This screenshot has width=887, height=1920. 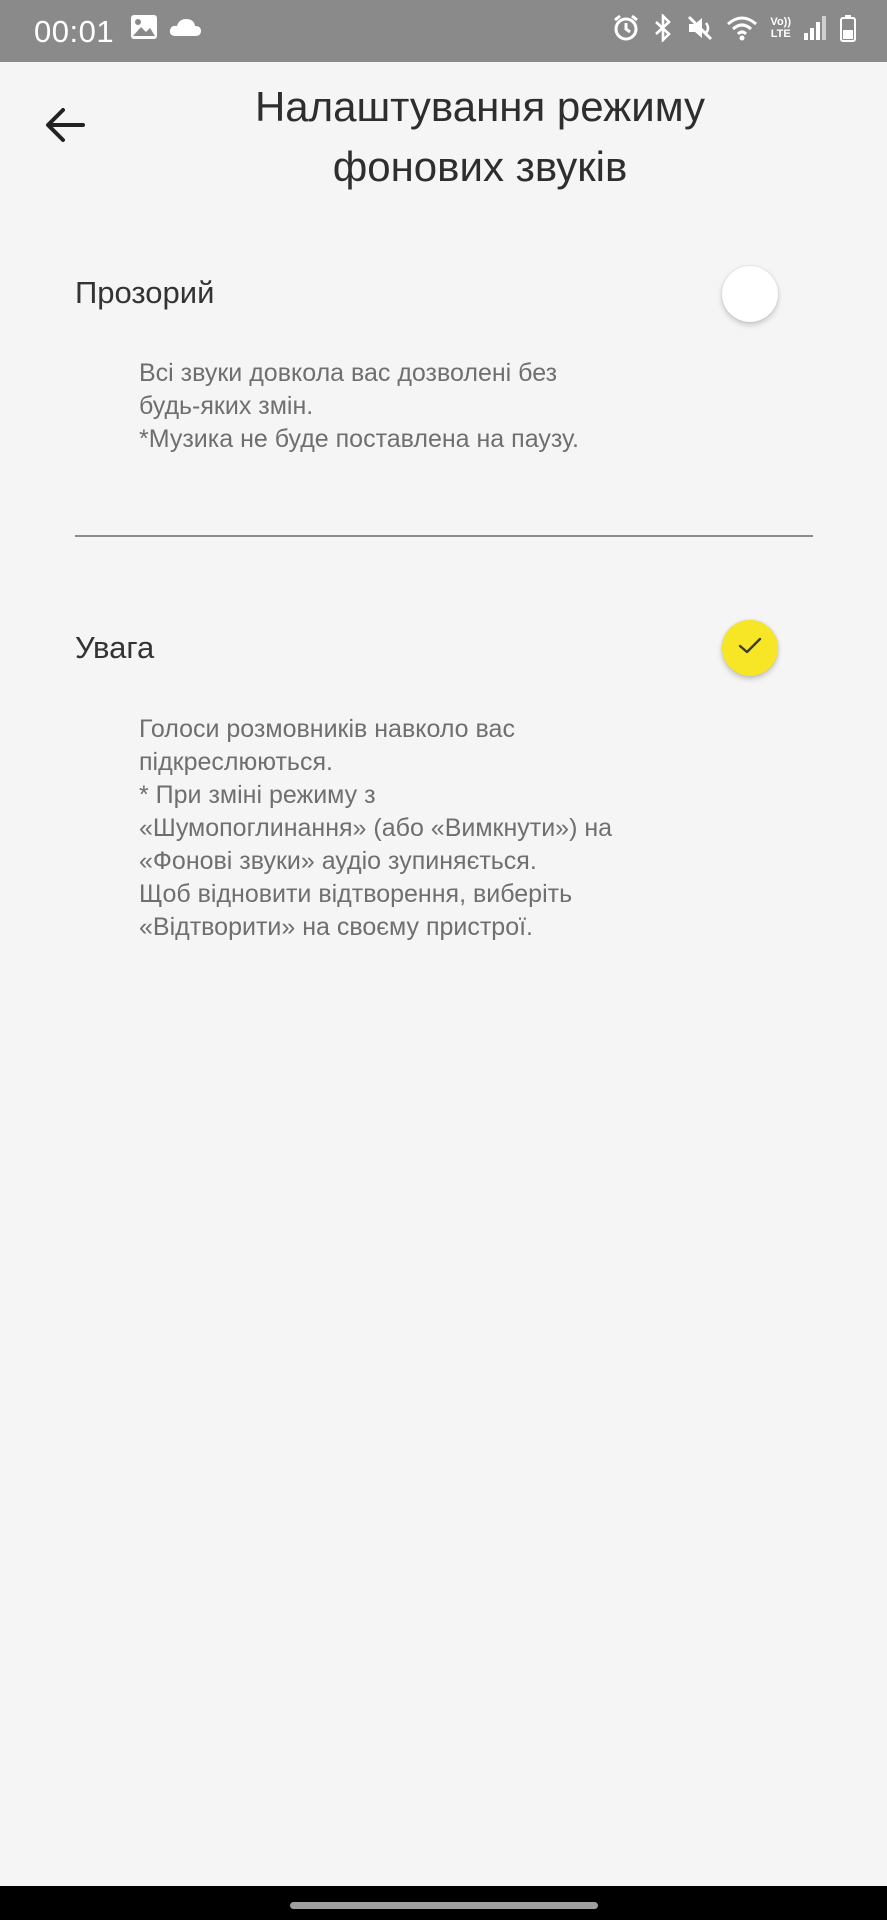 I want to click on bluetooth-icon, so click(x=663, y=28).